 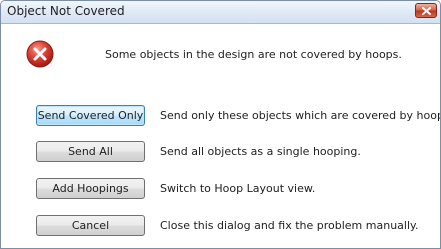 What do you see at coordinates (90, 115) in the screenshot?
I see `send-covered-only-button: Send Covered Only` at bounding box center [90, 115].